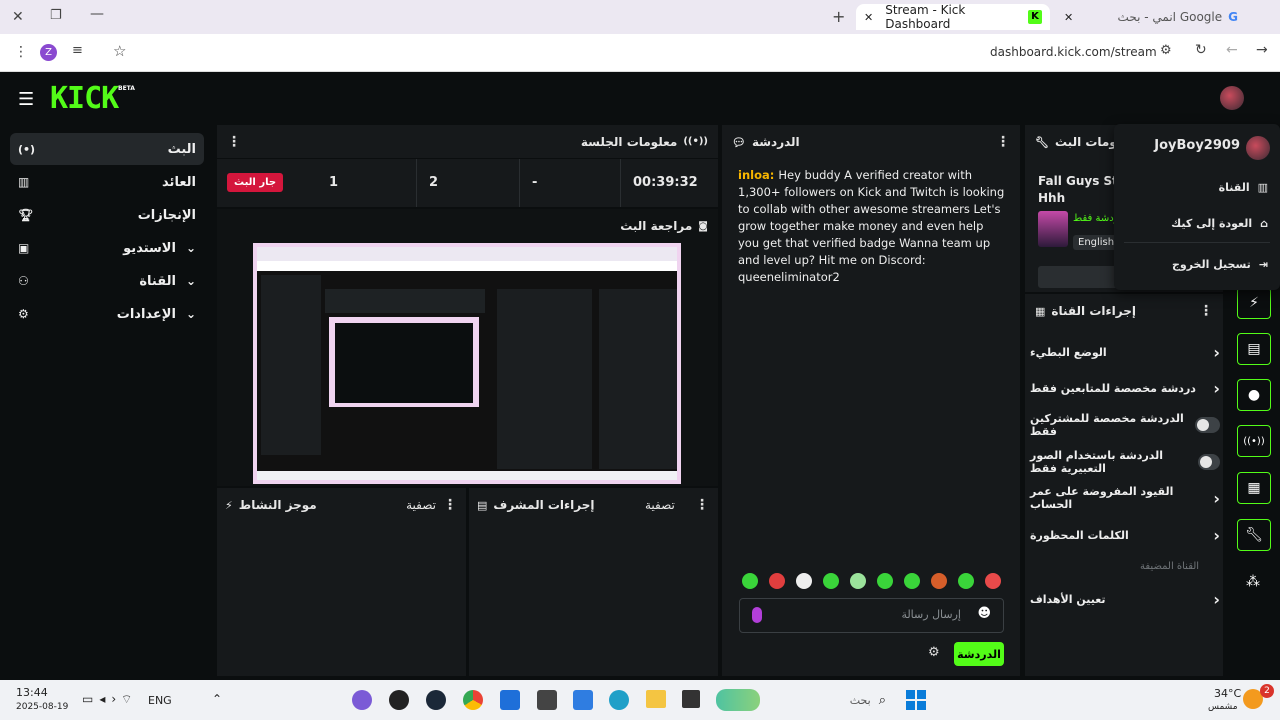  Describe the element at coordinates (1125, 462) in the screenshot. I see `emotes-only-row: الدردشة باستخدام الصور التعبيرية فقط` at that location.